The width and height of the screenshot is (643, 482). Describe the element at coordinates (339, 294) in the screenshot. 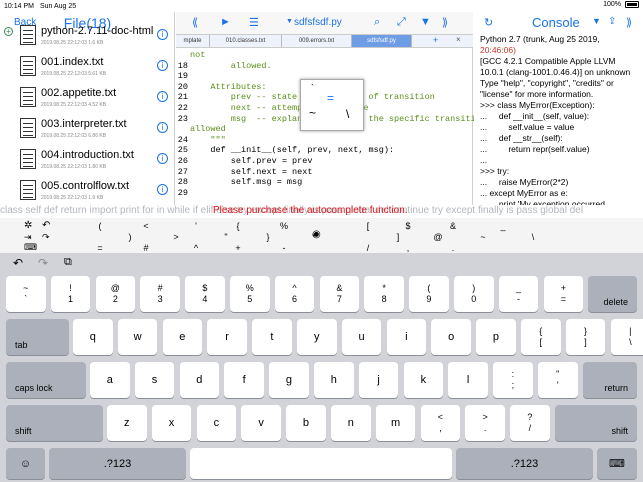

I see `key-number: & 7` at that location.